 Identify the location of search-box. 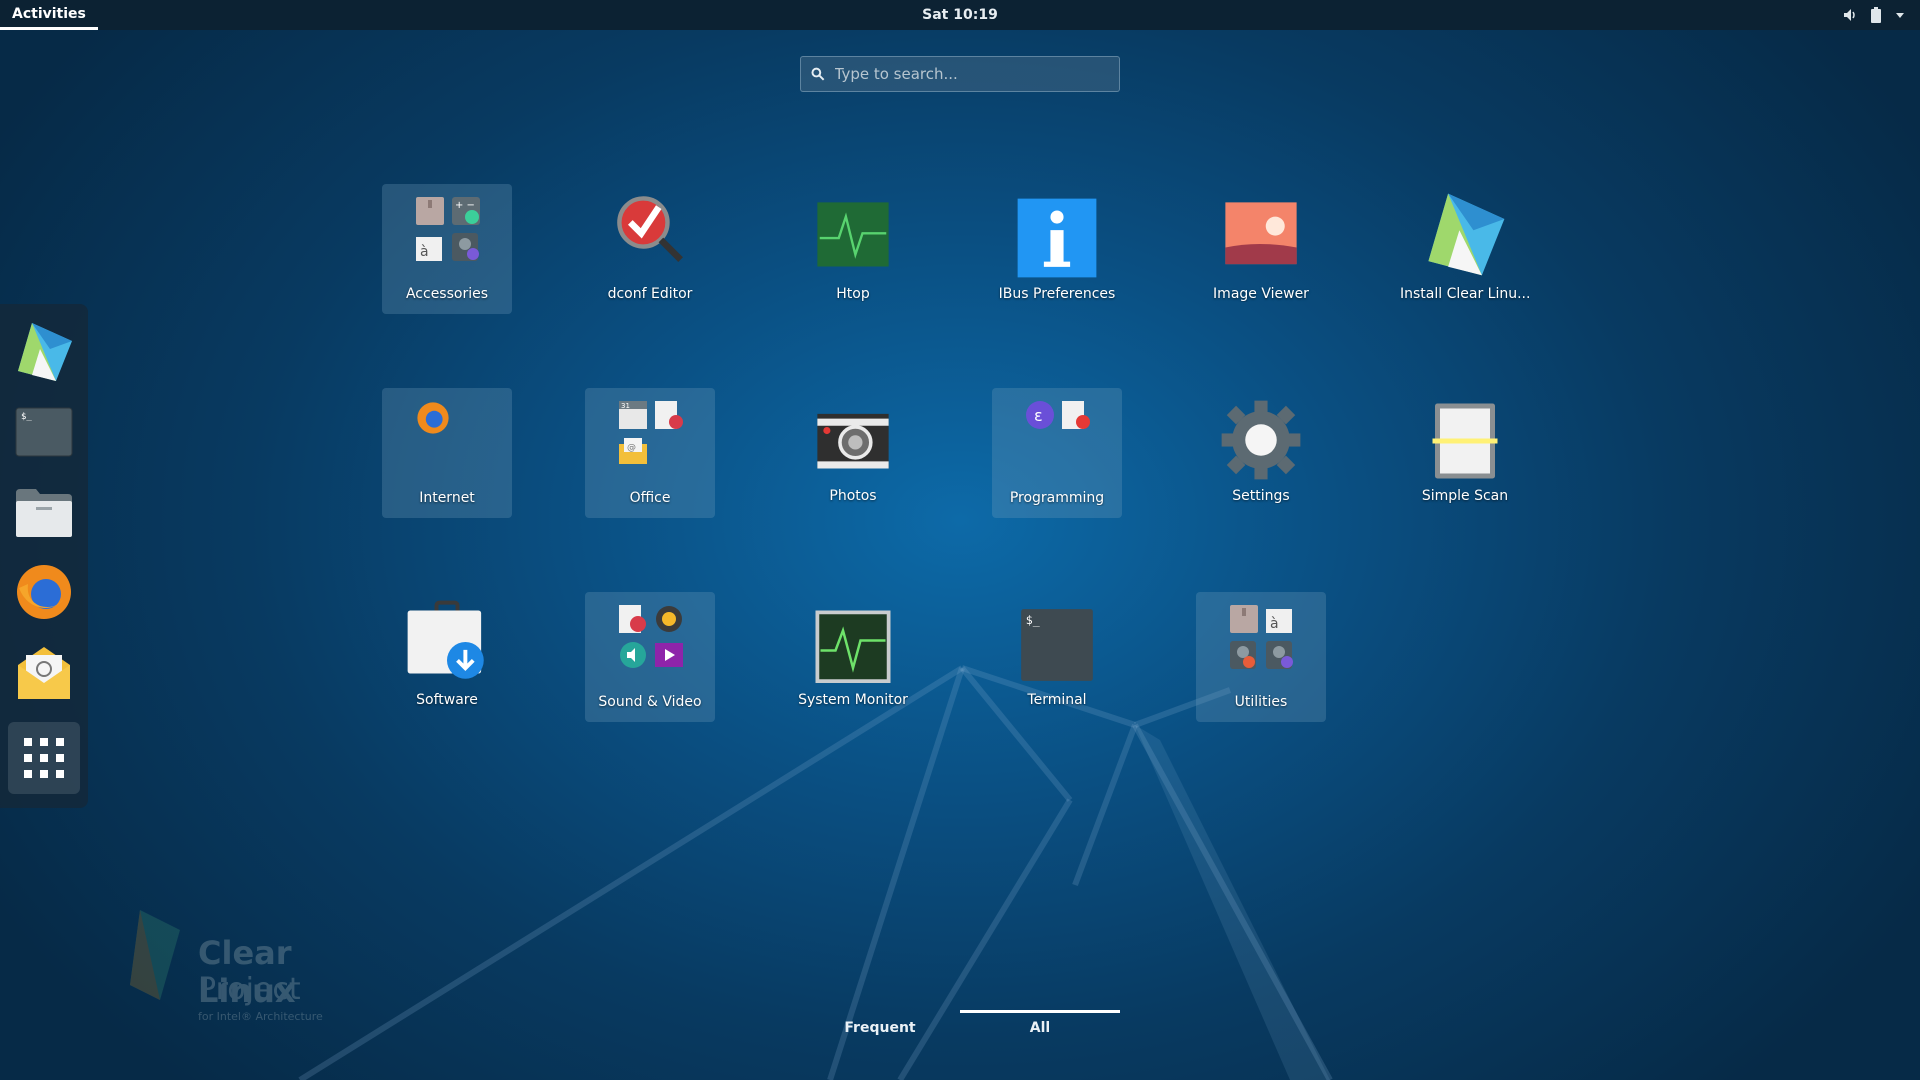
(960, 74).